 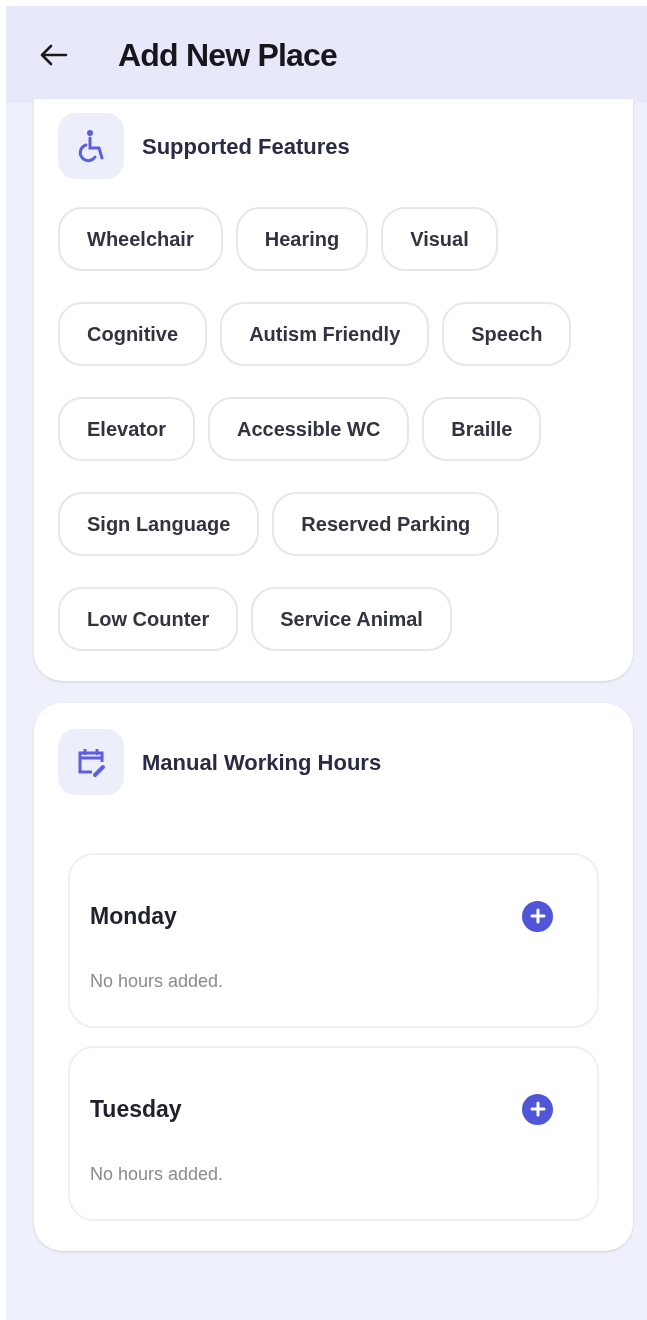 What do you see at coordinates (308, 429) in the screenshot?
I see `feature-chip: Accessible WC` at bounding box center [308, 429].